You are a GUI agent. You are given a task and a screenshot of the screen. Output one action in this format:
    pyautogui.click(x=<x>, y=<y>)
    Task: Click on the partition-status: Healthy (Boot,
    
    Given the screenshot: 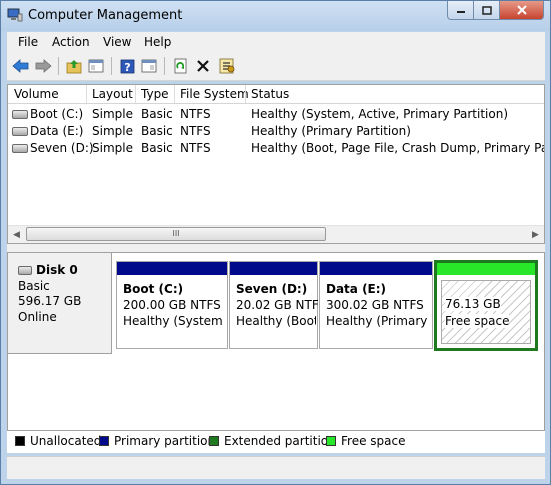 What is the action you would take?
    pyautogui.click(x=276, y=321)
    